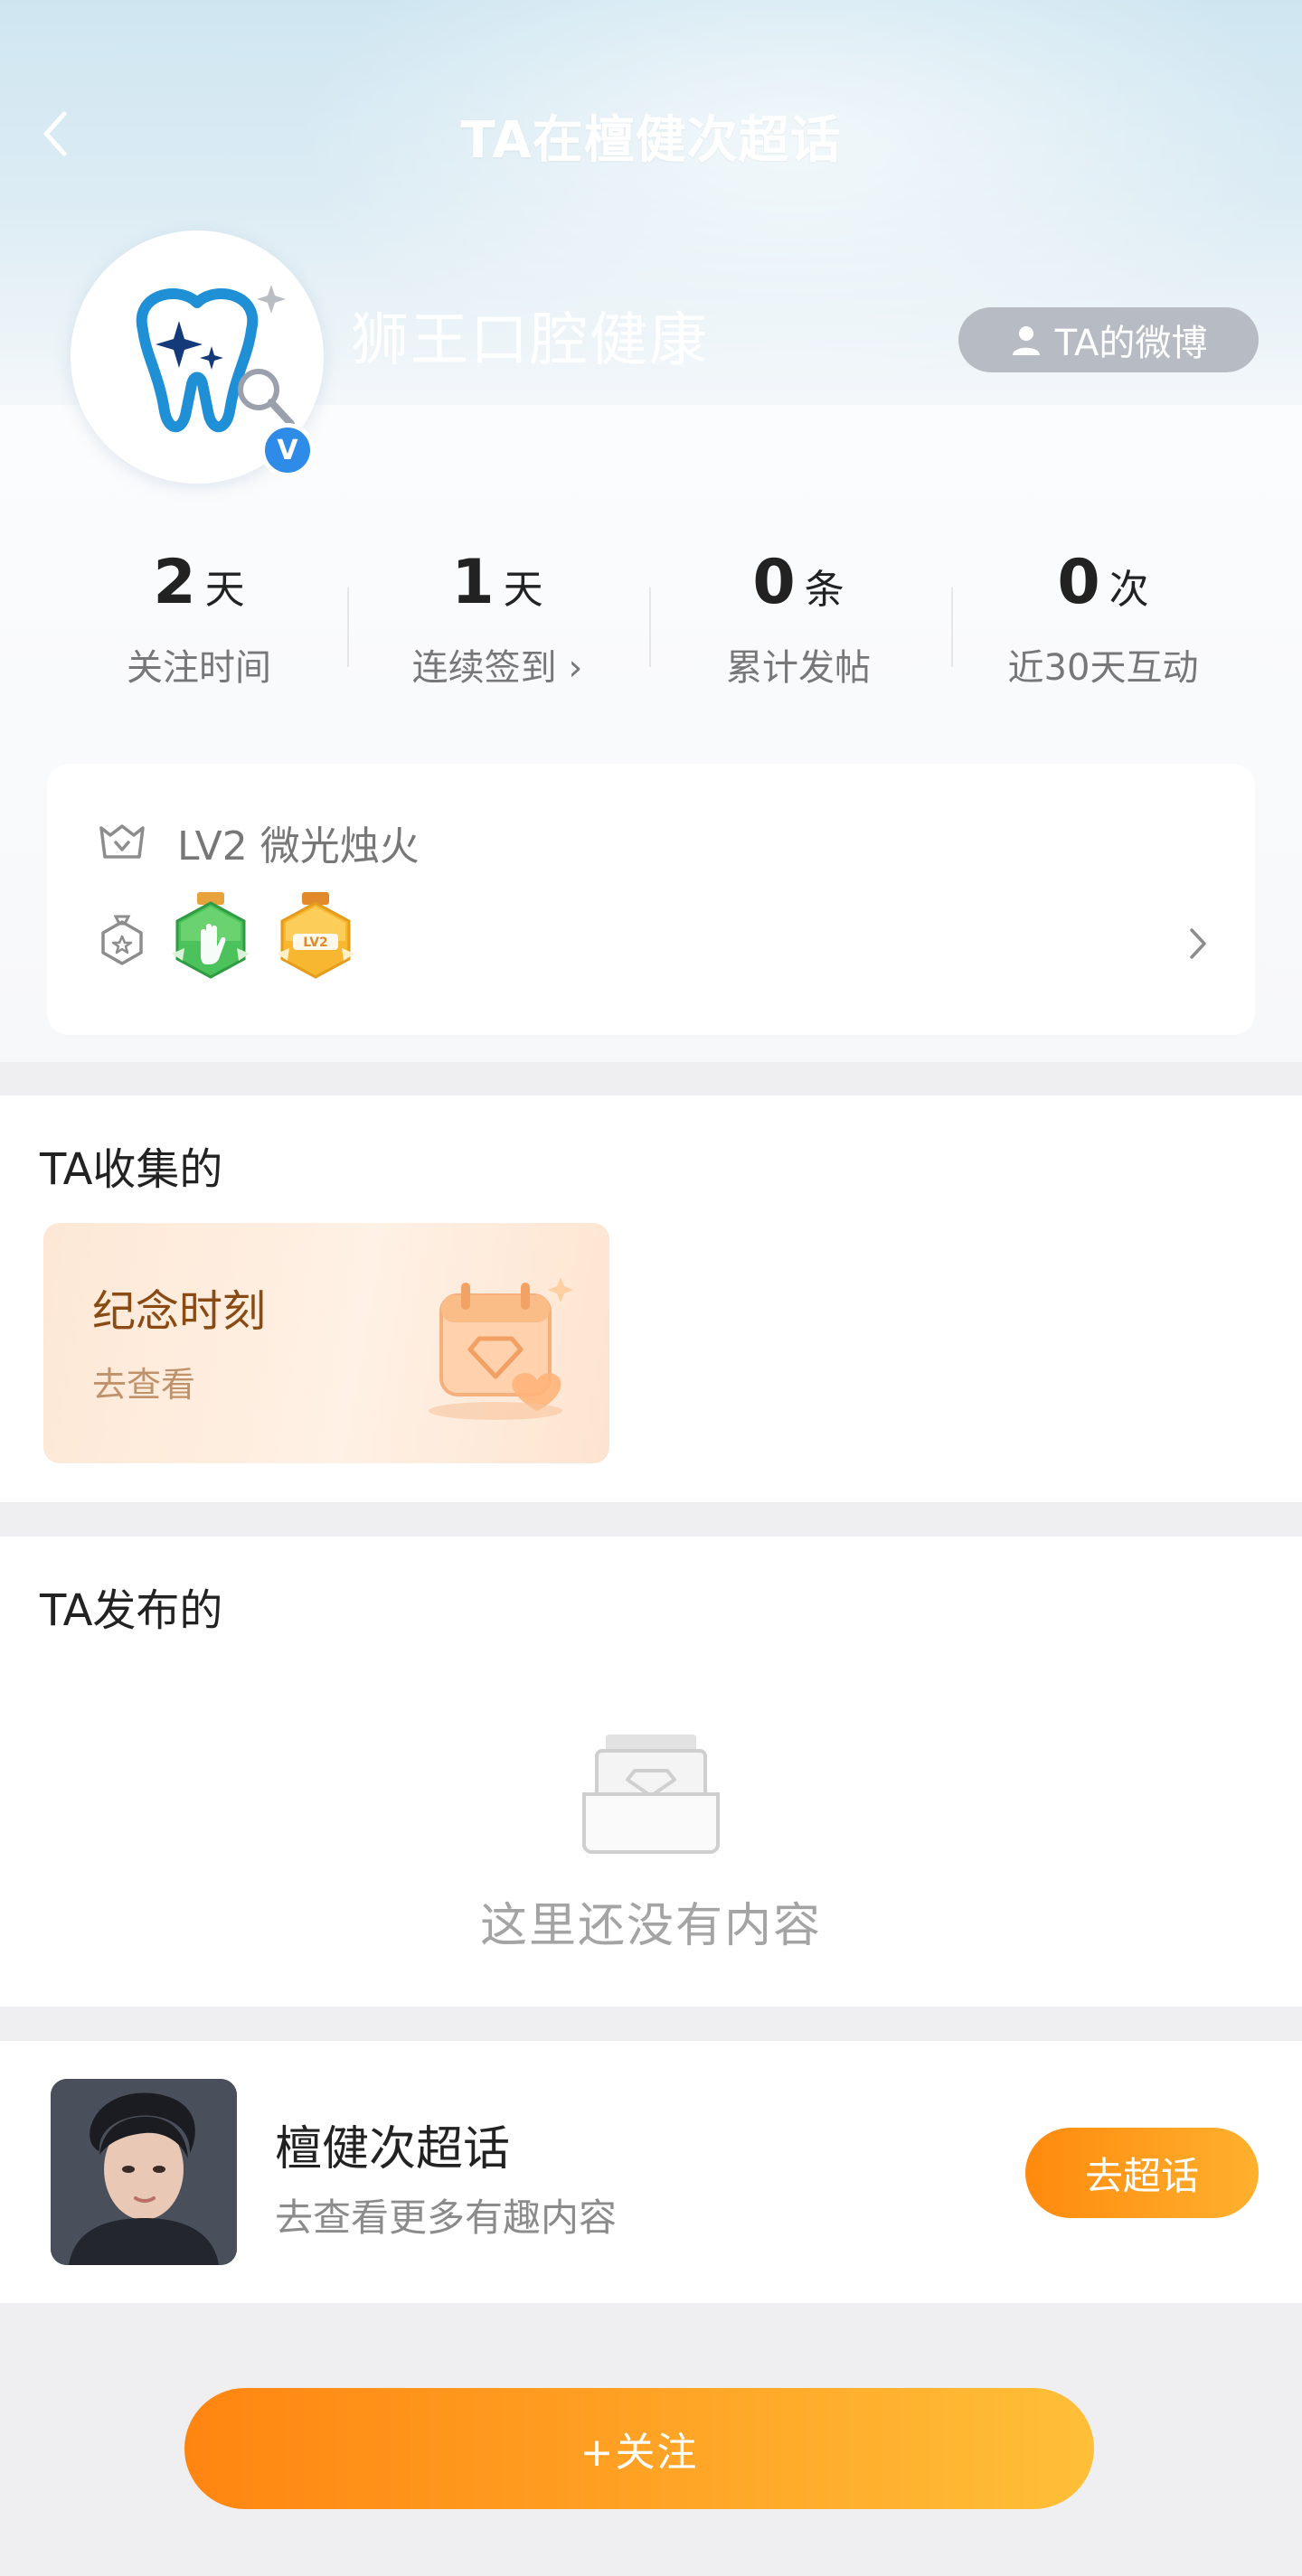 The height and width of the screenshot is (2576, 1302). Describe the element at coordinates (639, 2449) in the screenshot. I see `follow-button: +关注` at that location.